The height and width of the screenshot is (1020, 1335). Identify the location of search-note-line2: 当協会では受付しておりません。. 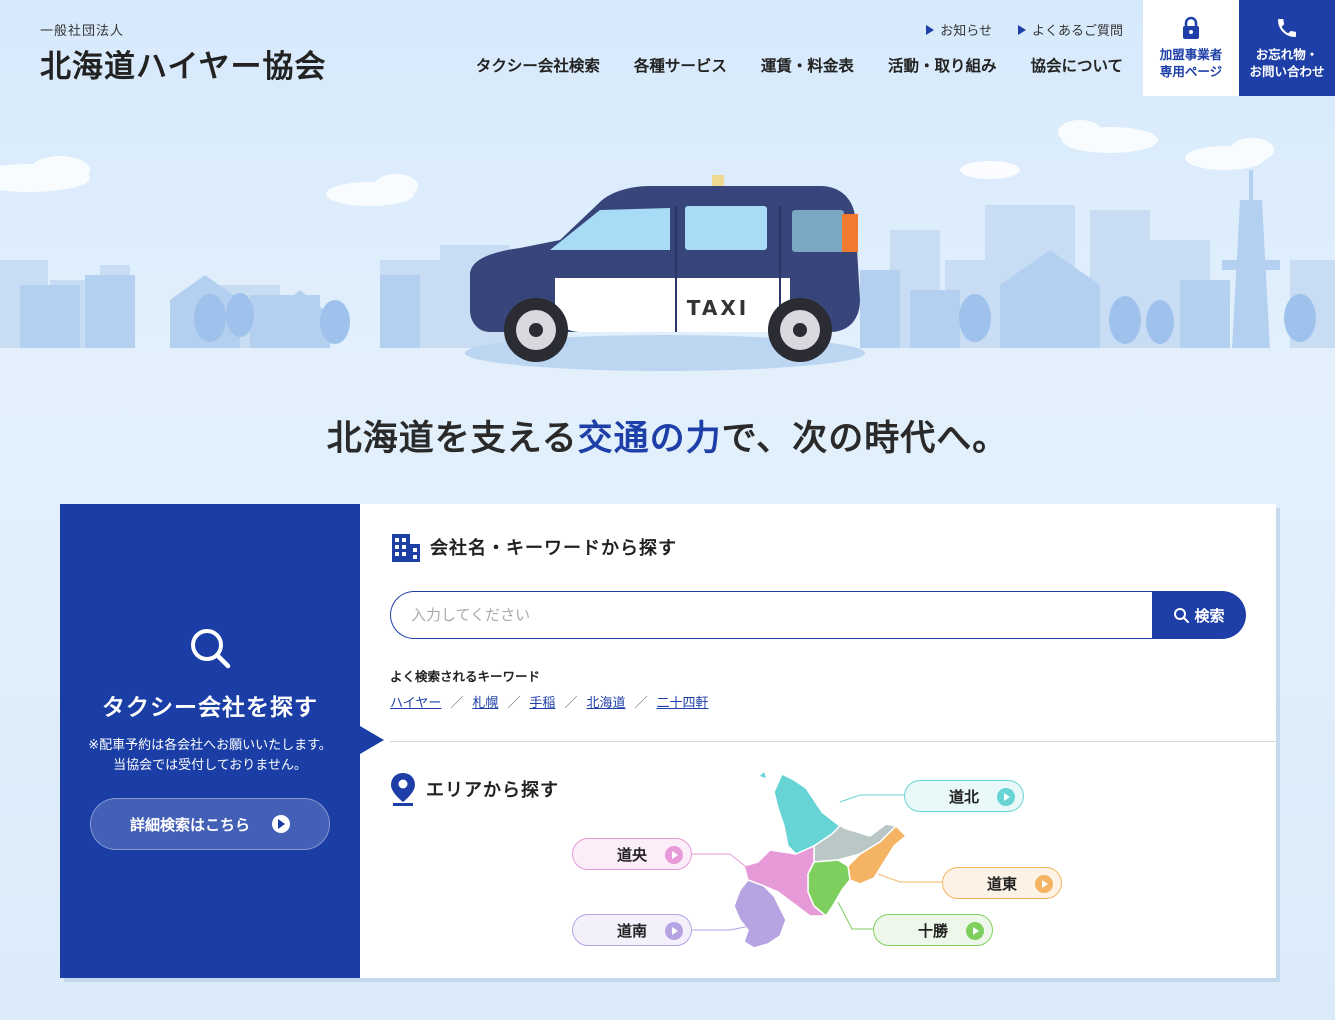
(210, 766).